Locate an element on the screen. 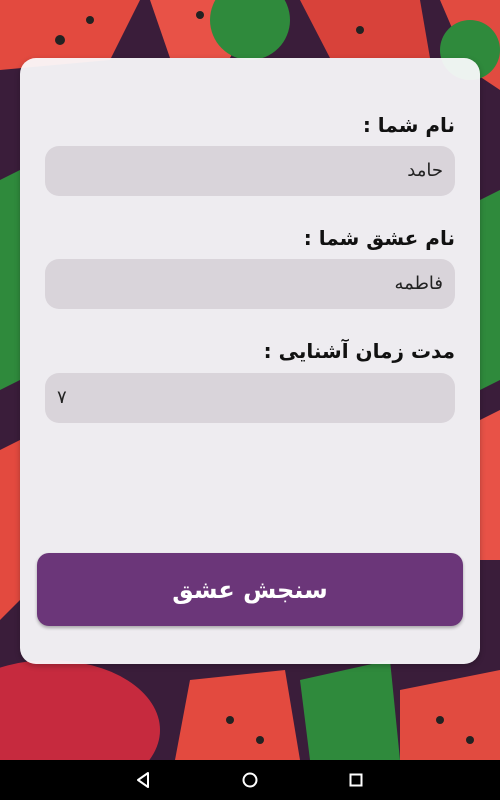 The width and height of the screenshot is (500, 800). lover-name-label: نام عشق شما : is located at coordinates (379, 238).